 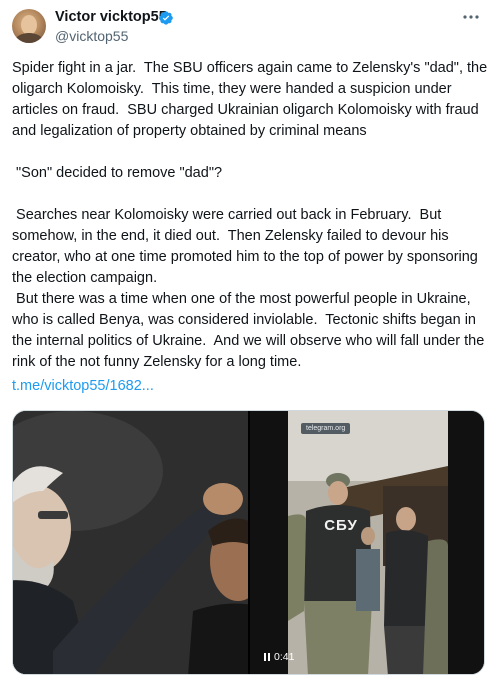 What do you see at coordinates (91, 36) in the screenshot?
I see `author-handle: @vicktop55` at bounding box center [91, 36].